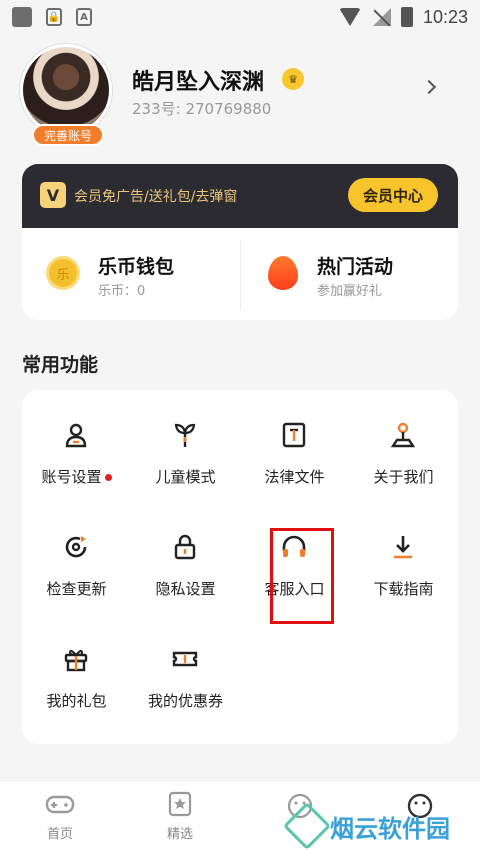 This screenshot has height=854, width=480. What do you see at coordinates (393, 195) in the screenshot?
I see `member-center-button: 会员中心` at bounding box center [393, 195].